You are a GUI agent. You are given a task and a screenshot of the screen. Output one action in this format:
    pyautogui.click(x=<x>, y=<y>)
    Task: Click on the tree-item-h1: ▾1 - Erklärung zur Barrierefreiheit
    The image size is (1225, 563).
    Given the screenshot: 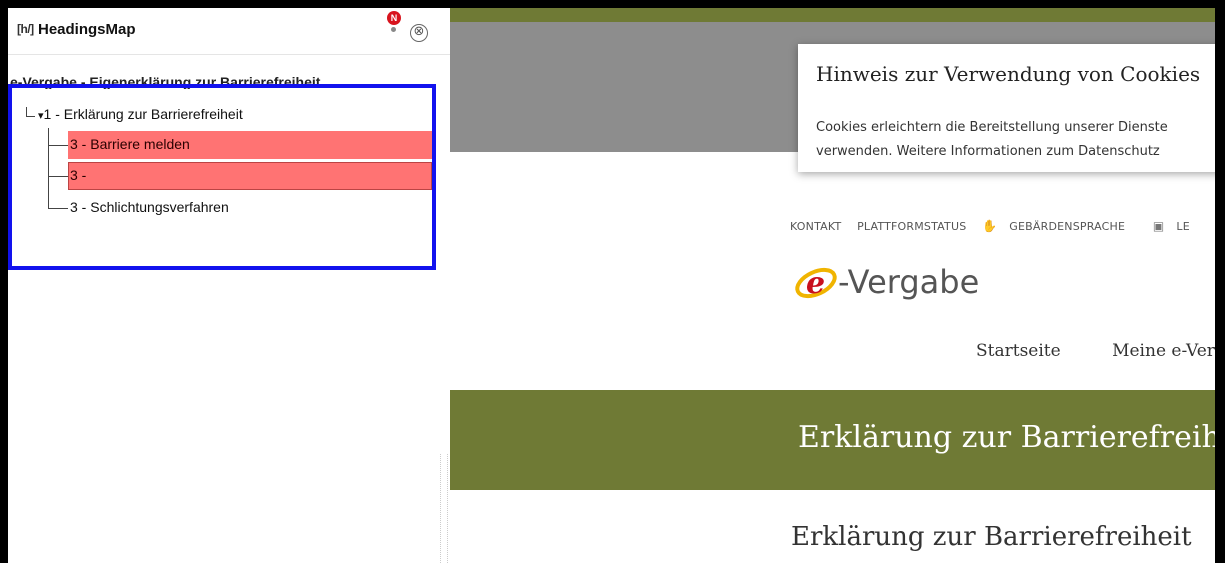 What is the action you would take?
    pyautogui.click(x=140, y=114)
    